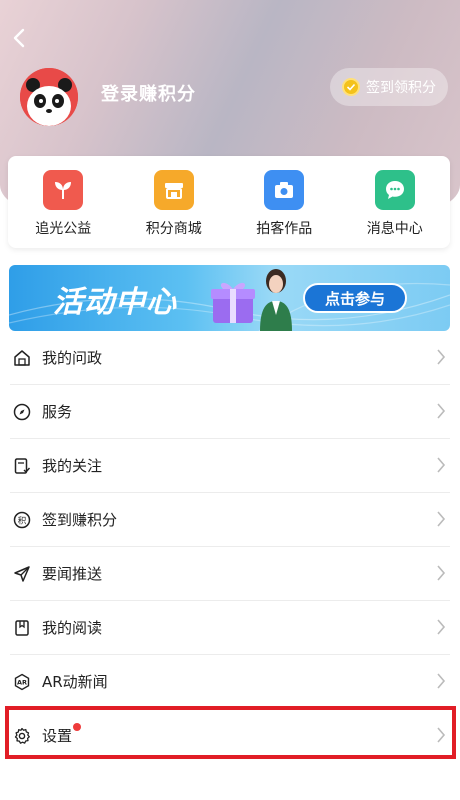 The height and width of the screenshot is (800, 460). I want to click on join-button: 点击参与, so click(355, 298).